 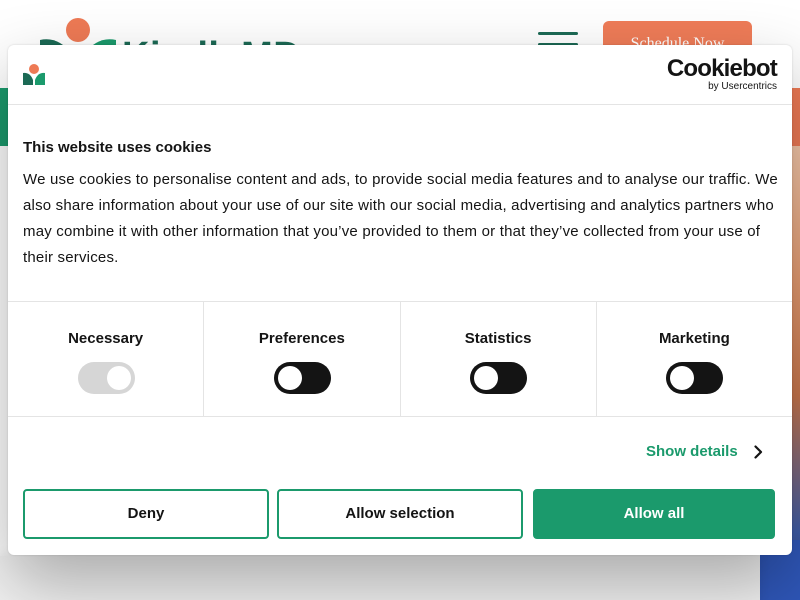 I want to click on category-label: Marketing, so click(x=694, y=338).